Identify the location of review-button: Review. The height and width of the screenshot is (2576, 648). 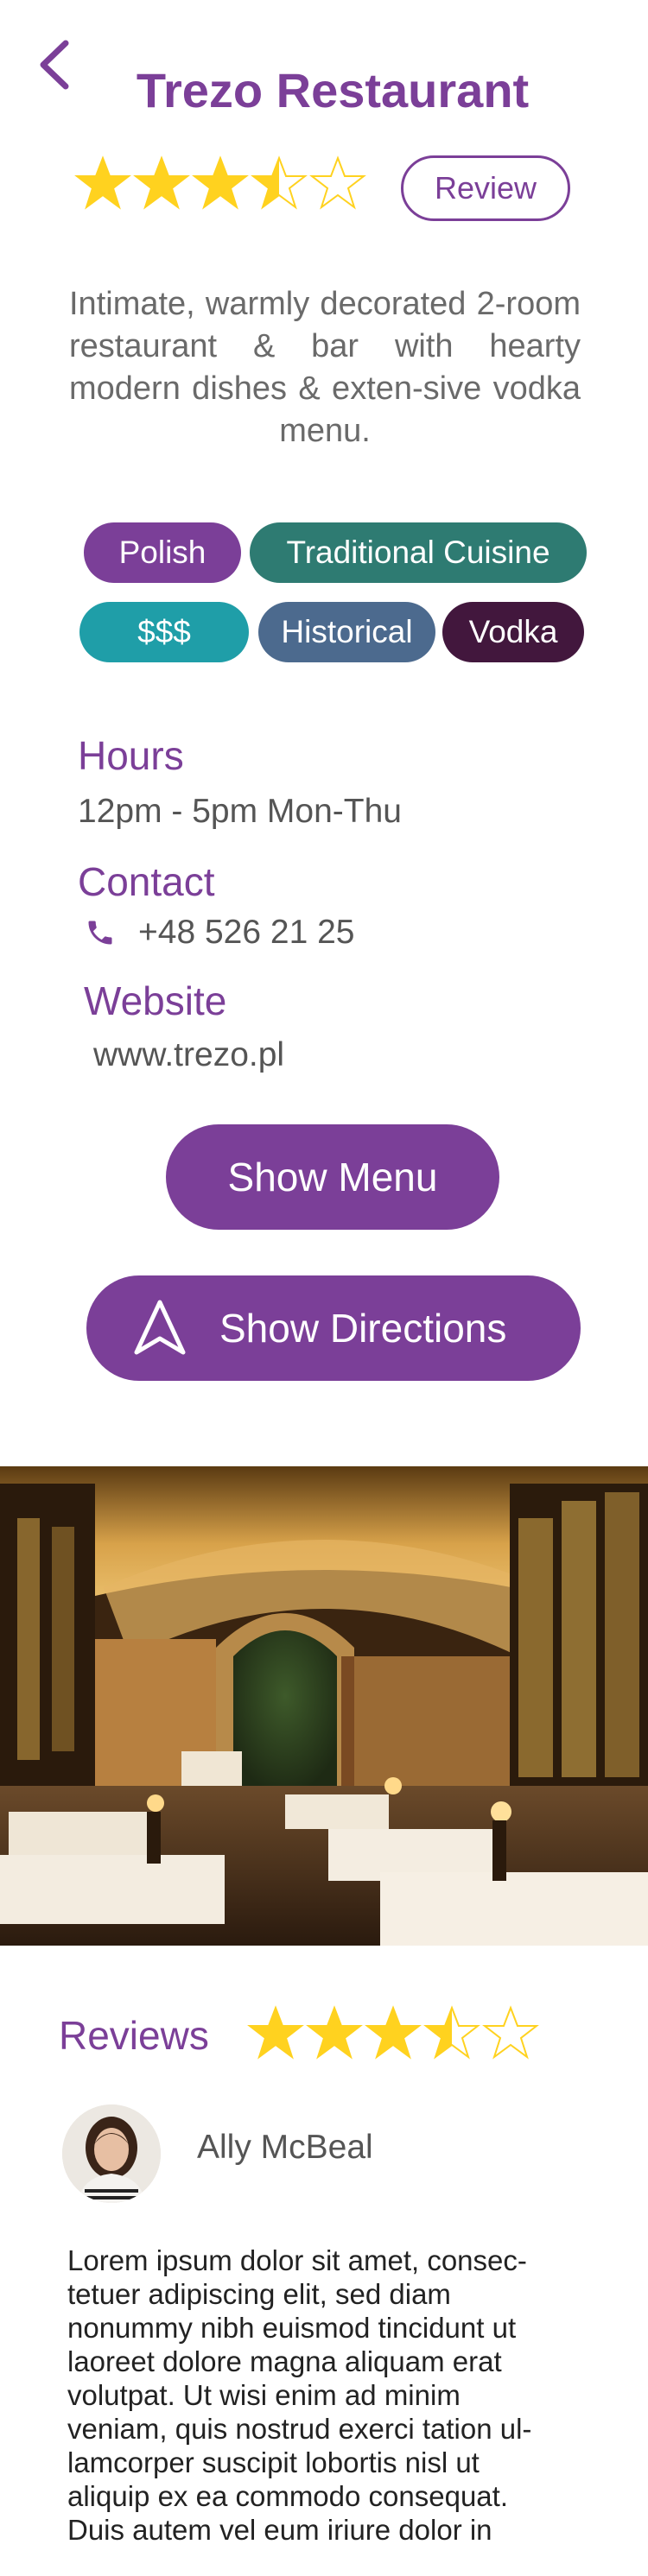
(485, 188).